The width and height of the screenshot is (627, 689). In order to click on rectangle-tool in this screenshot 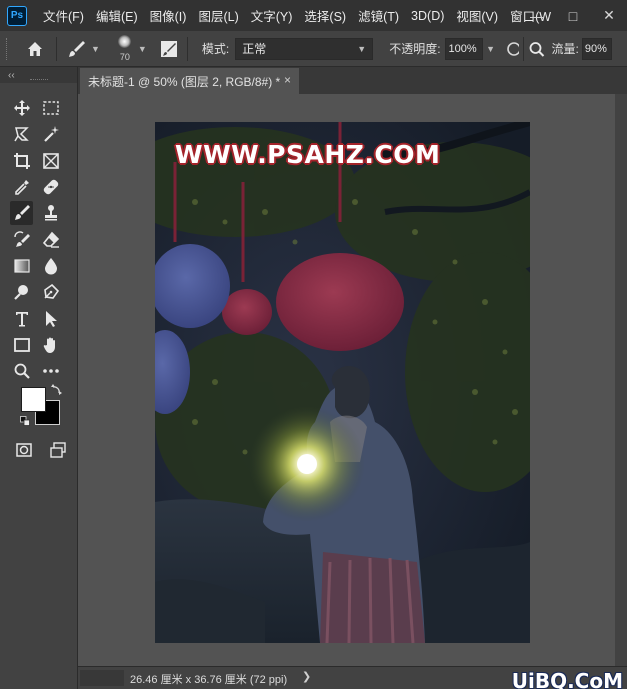, I will do `click(21, 345)`.